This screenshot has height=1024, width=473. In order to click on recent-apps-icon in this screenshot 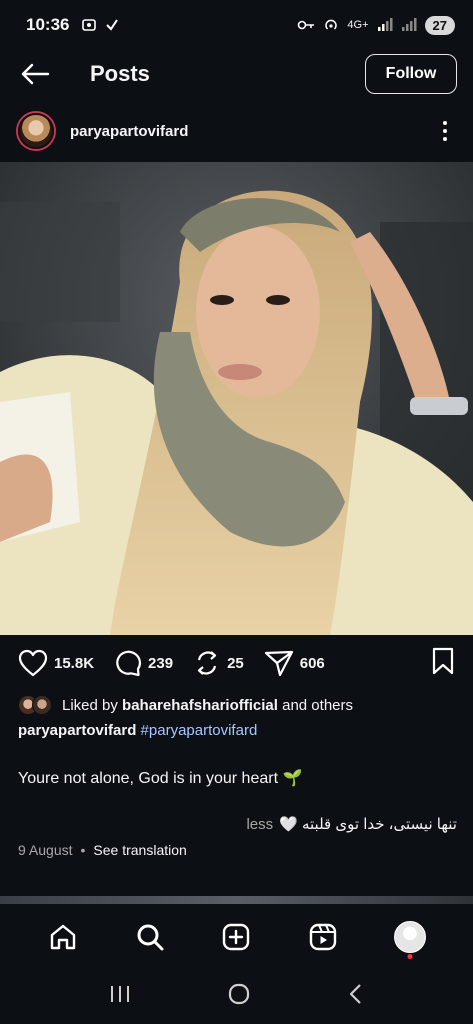, I will do `click(119, 993)`.